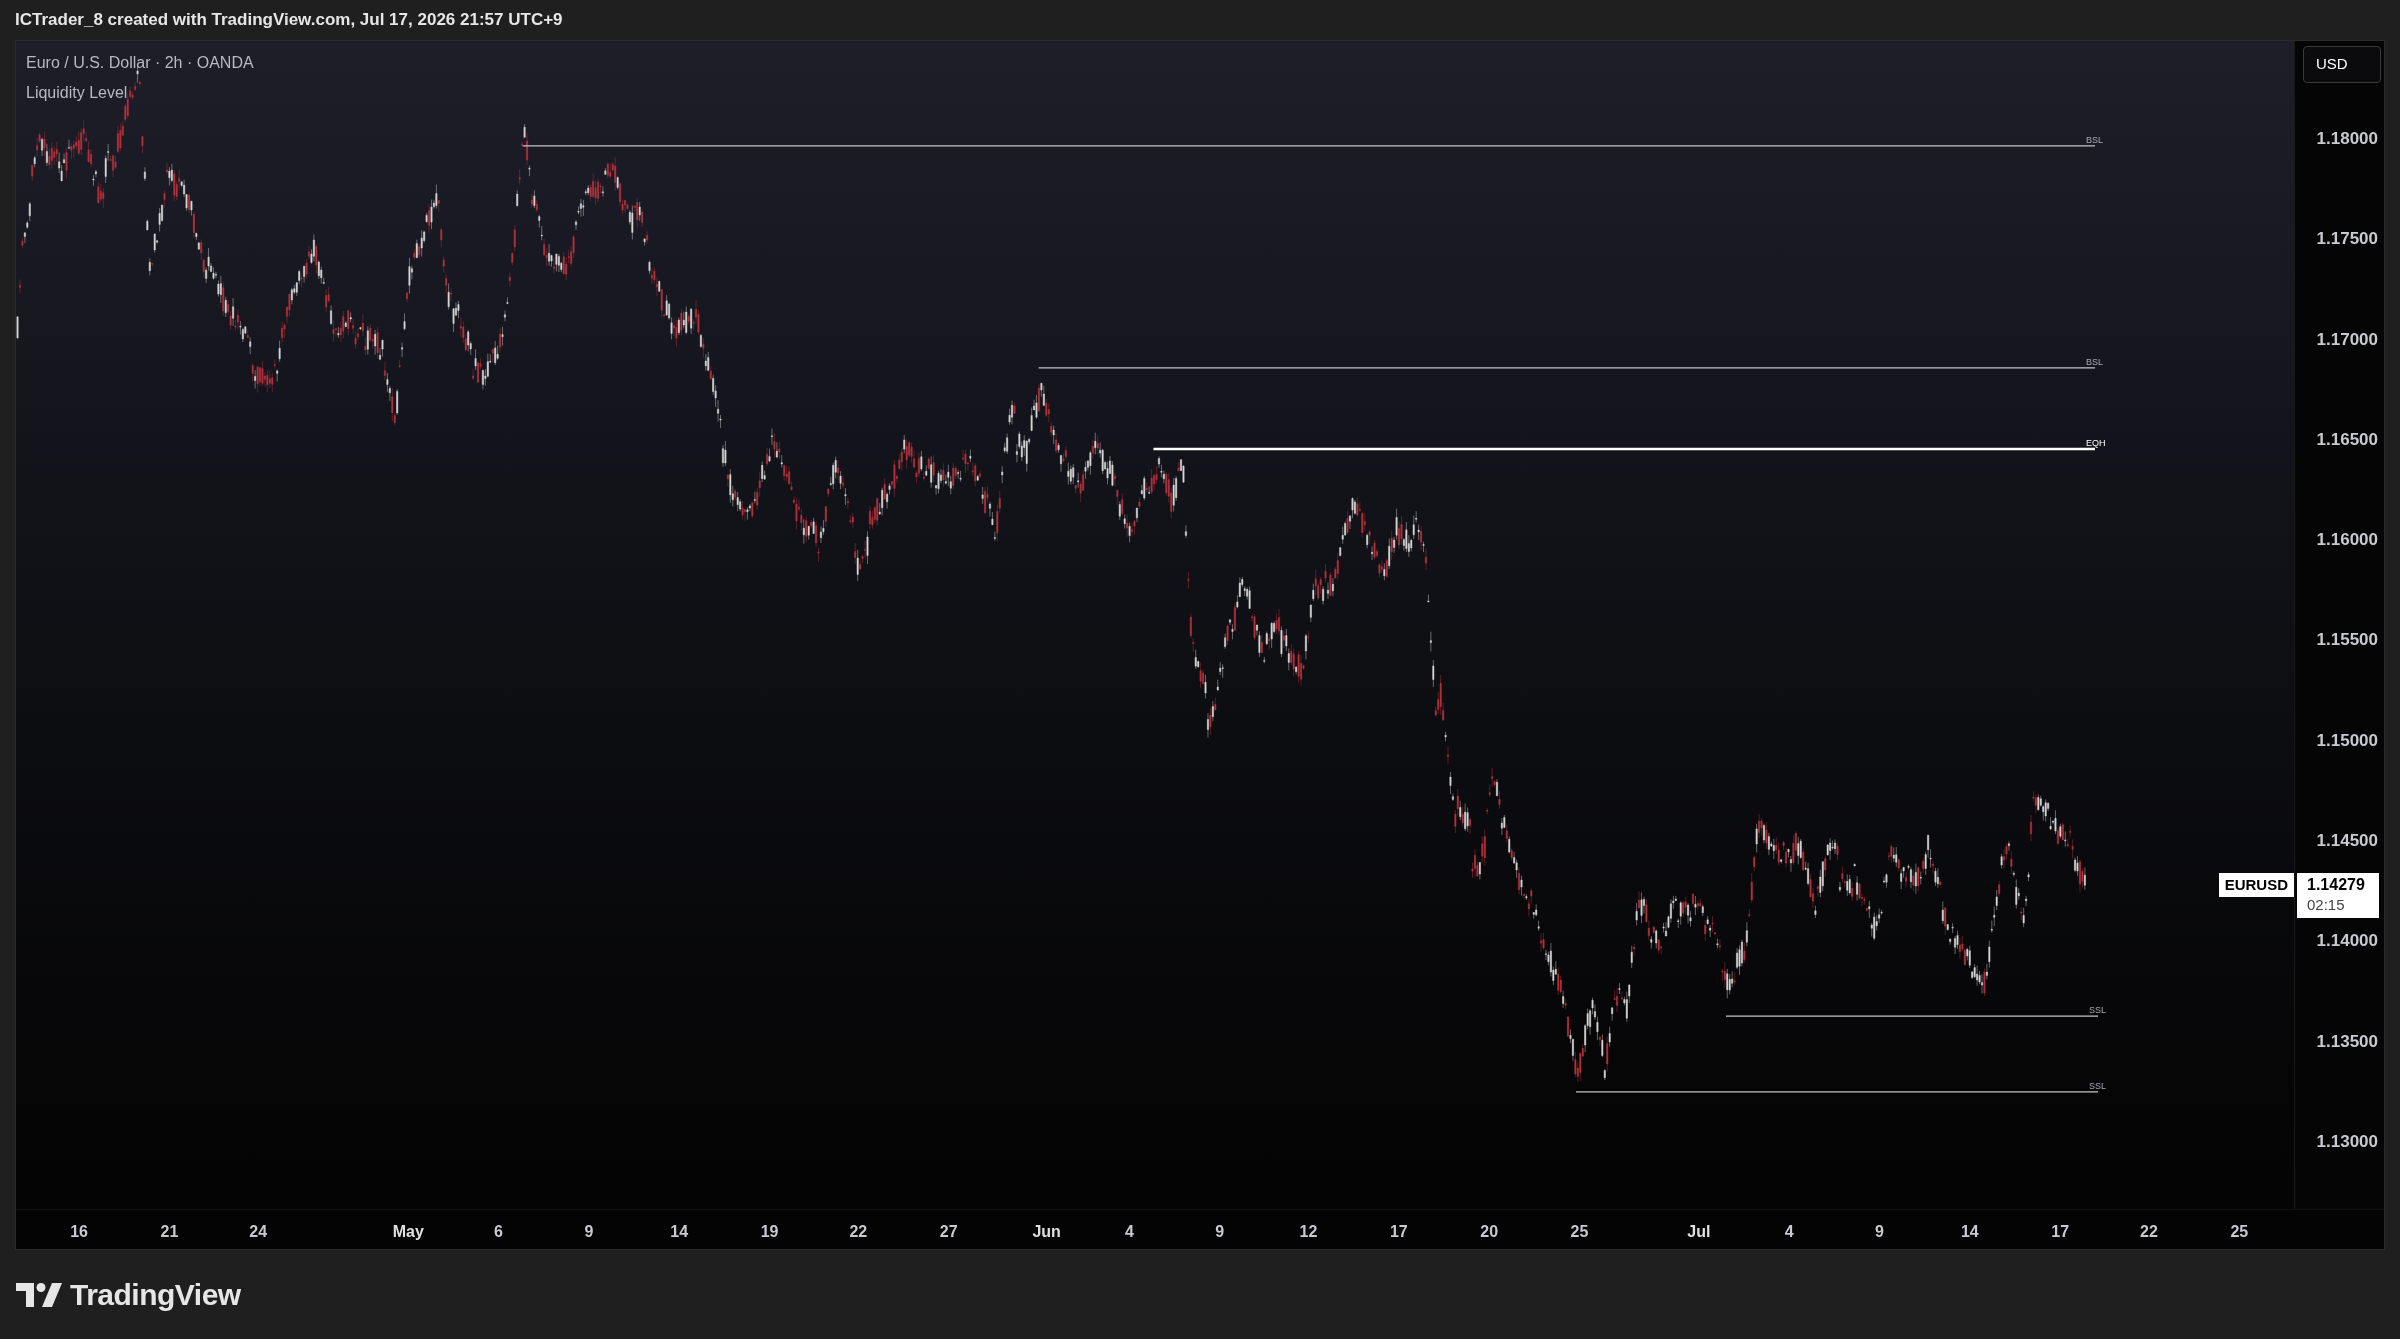  Describe the element at coordinates (2347, 339) in the screenshot. I see `price-tick: 1.17000` at that location.